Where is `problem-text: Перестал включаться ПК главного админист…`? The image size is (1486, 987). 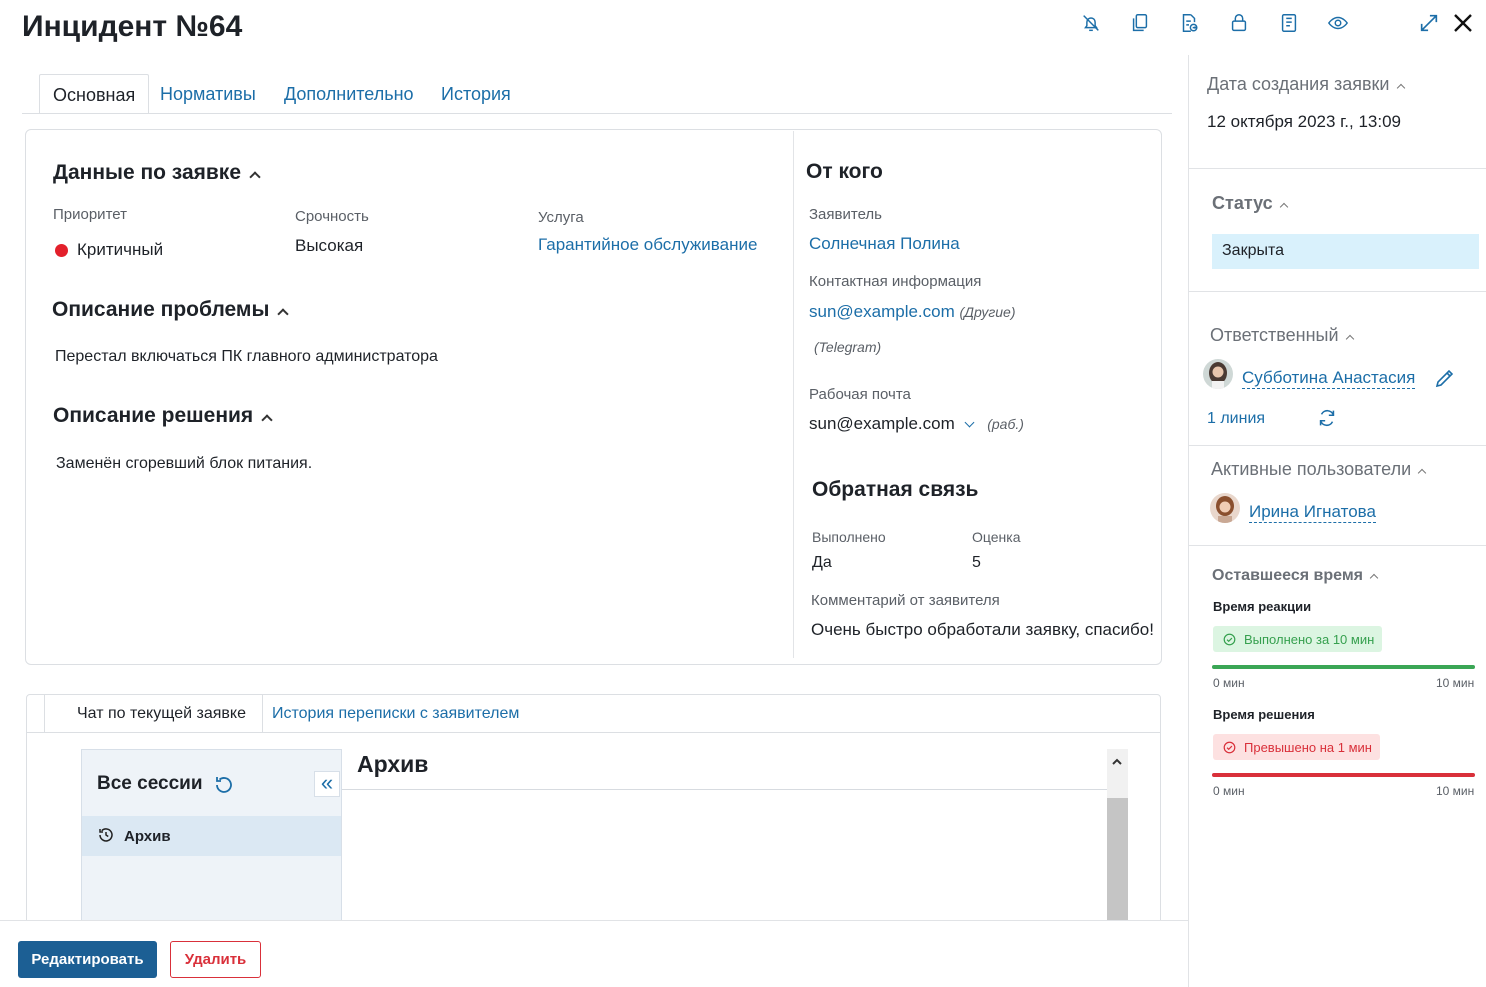
problem-text: Перестал включаться ПК главного админист… is located at coordinates (246, 356).